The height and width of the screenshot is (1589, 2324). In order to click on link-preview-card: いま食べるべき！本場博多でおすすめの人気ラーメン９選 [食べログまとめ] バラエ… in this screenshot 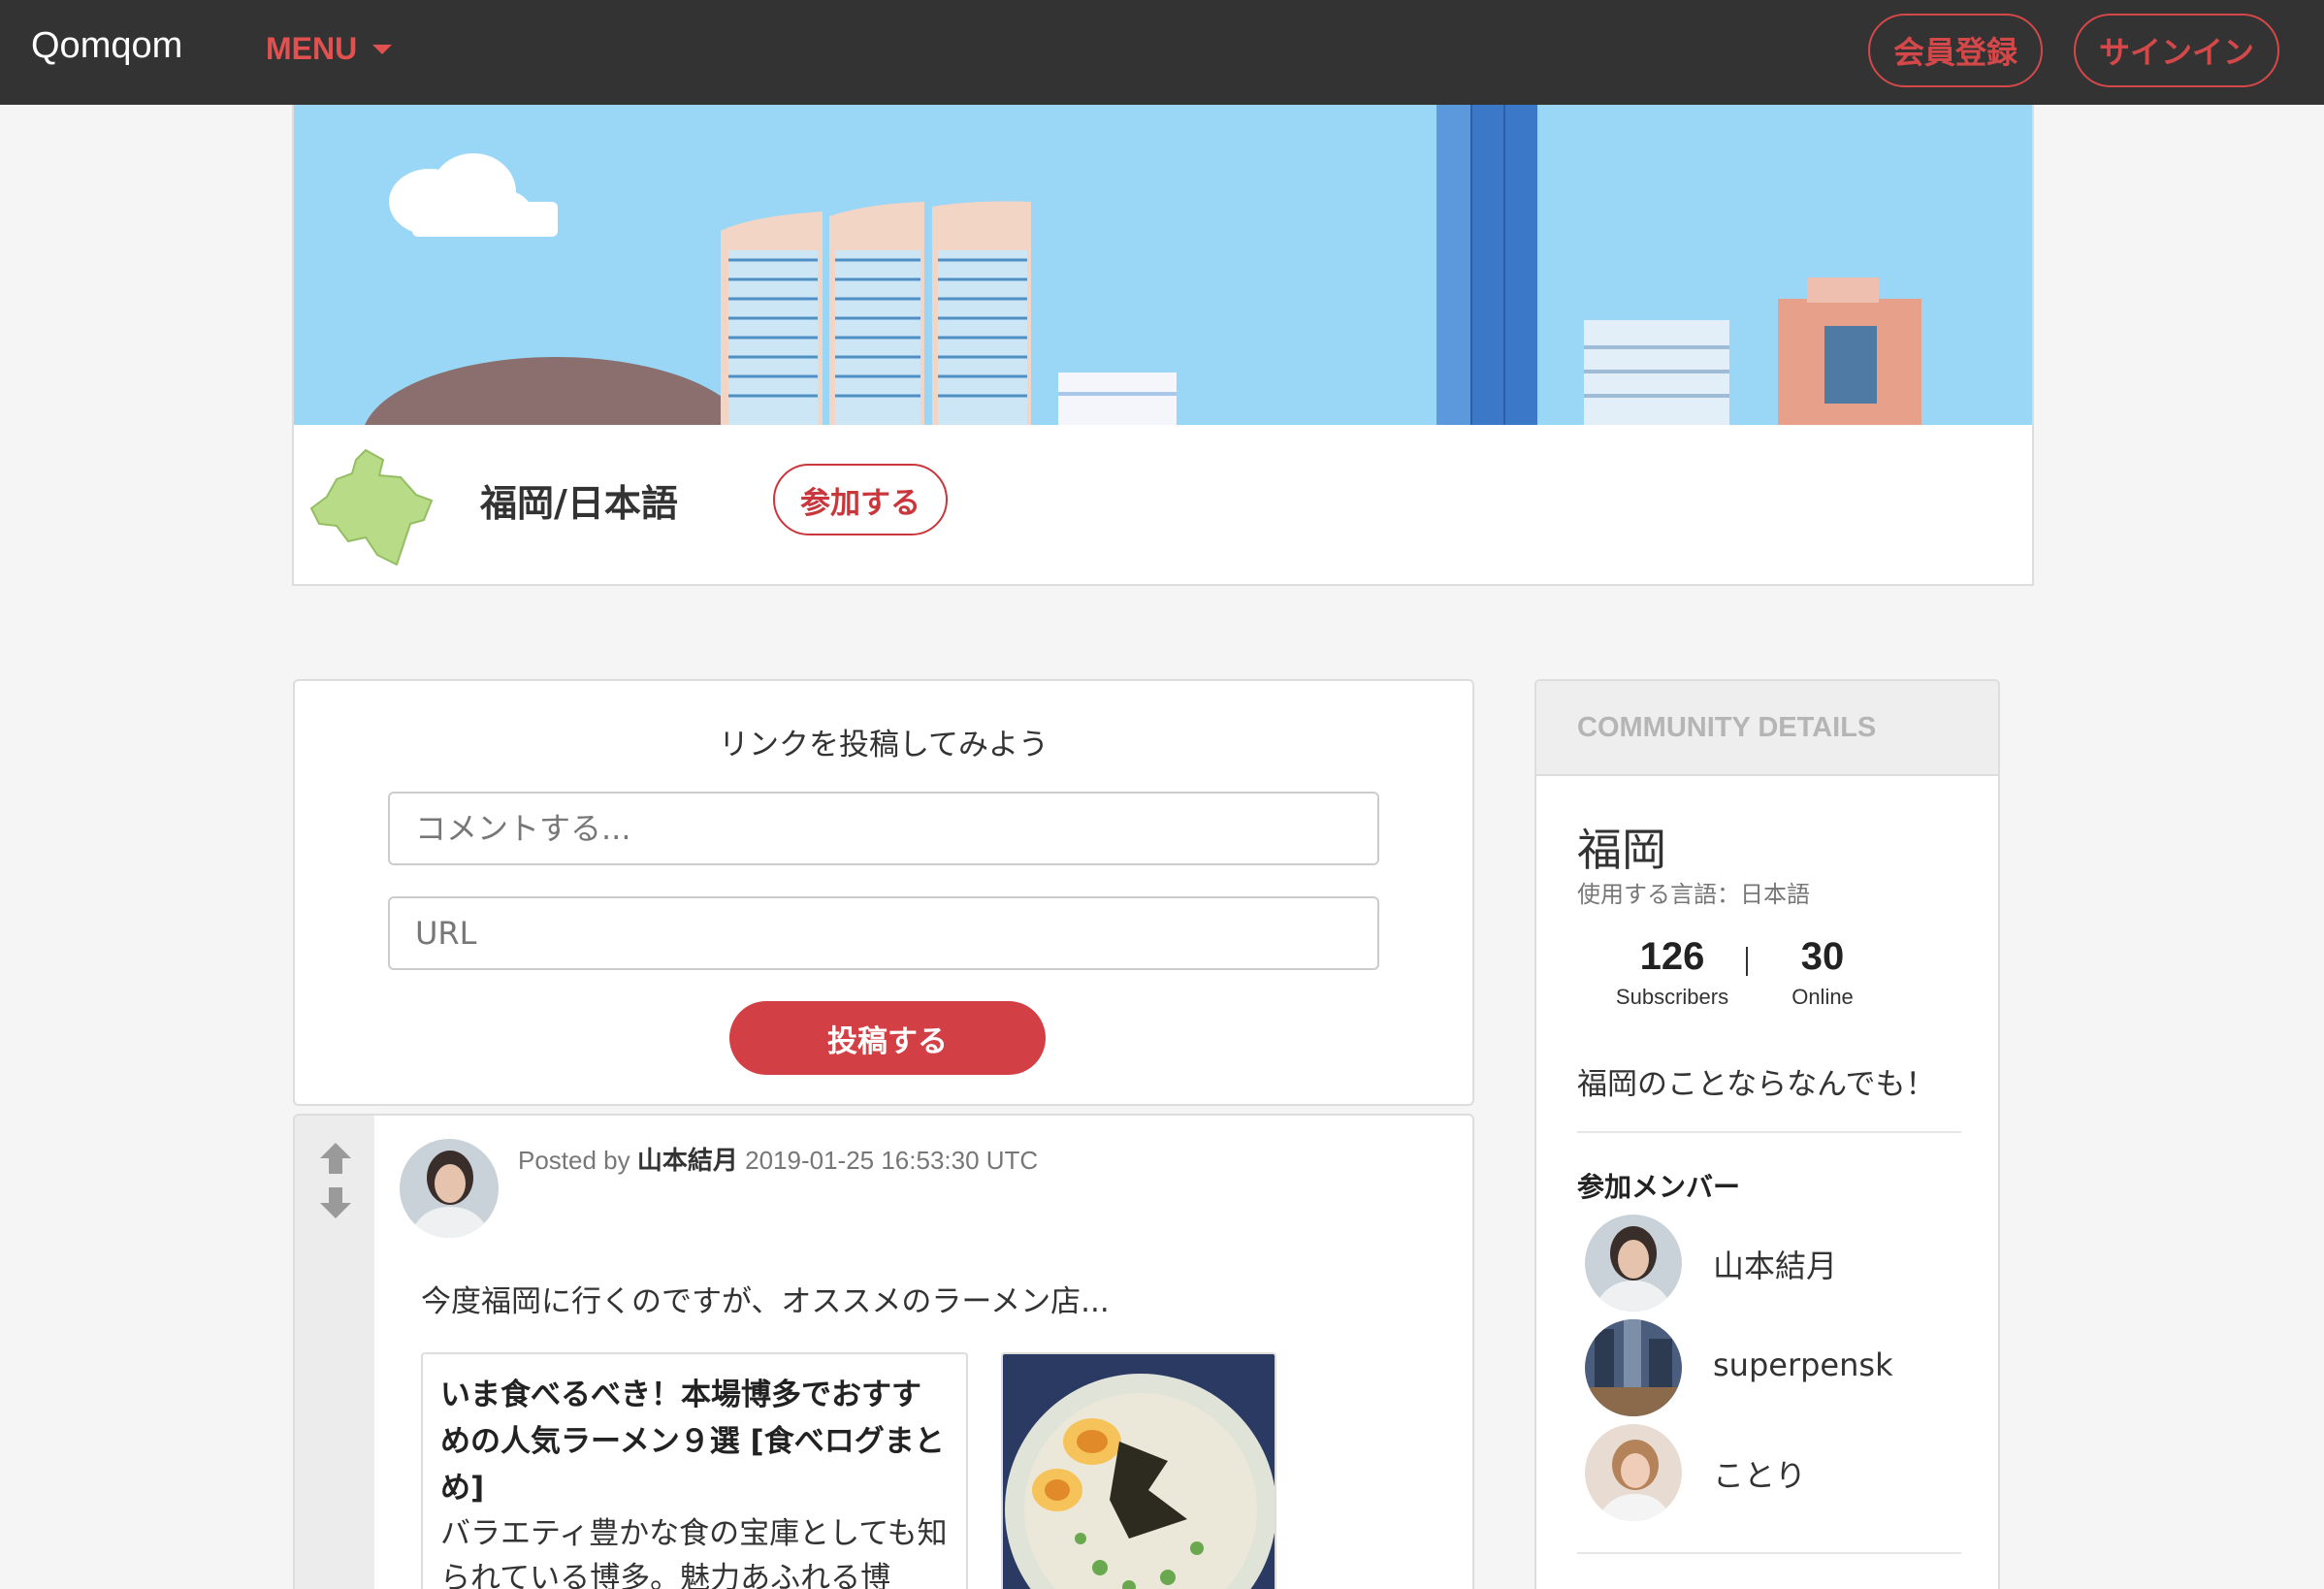, I will do `click(694, 1470)`.